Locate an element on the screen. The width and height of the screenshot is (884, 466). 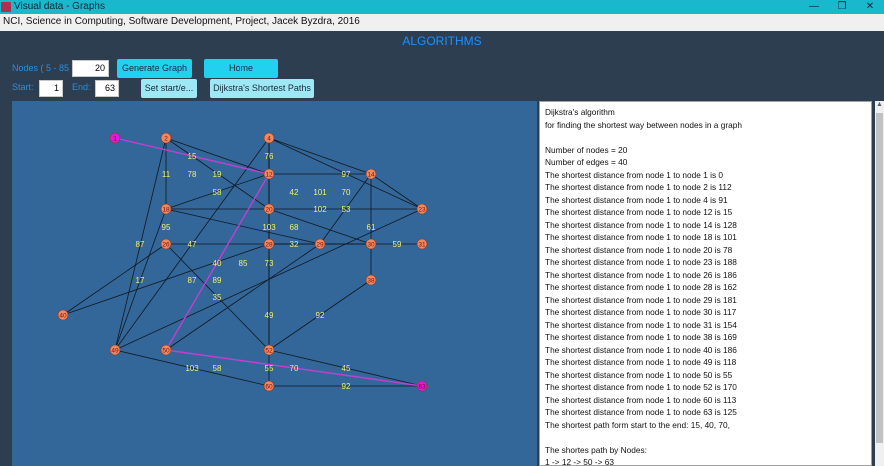
edge-weight-label: 55 is located at coordinates (269, 368).